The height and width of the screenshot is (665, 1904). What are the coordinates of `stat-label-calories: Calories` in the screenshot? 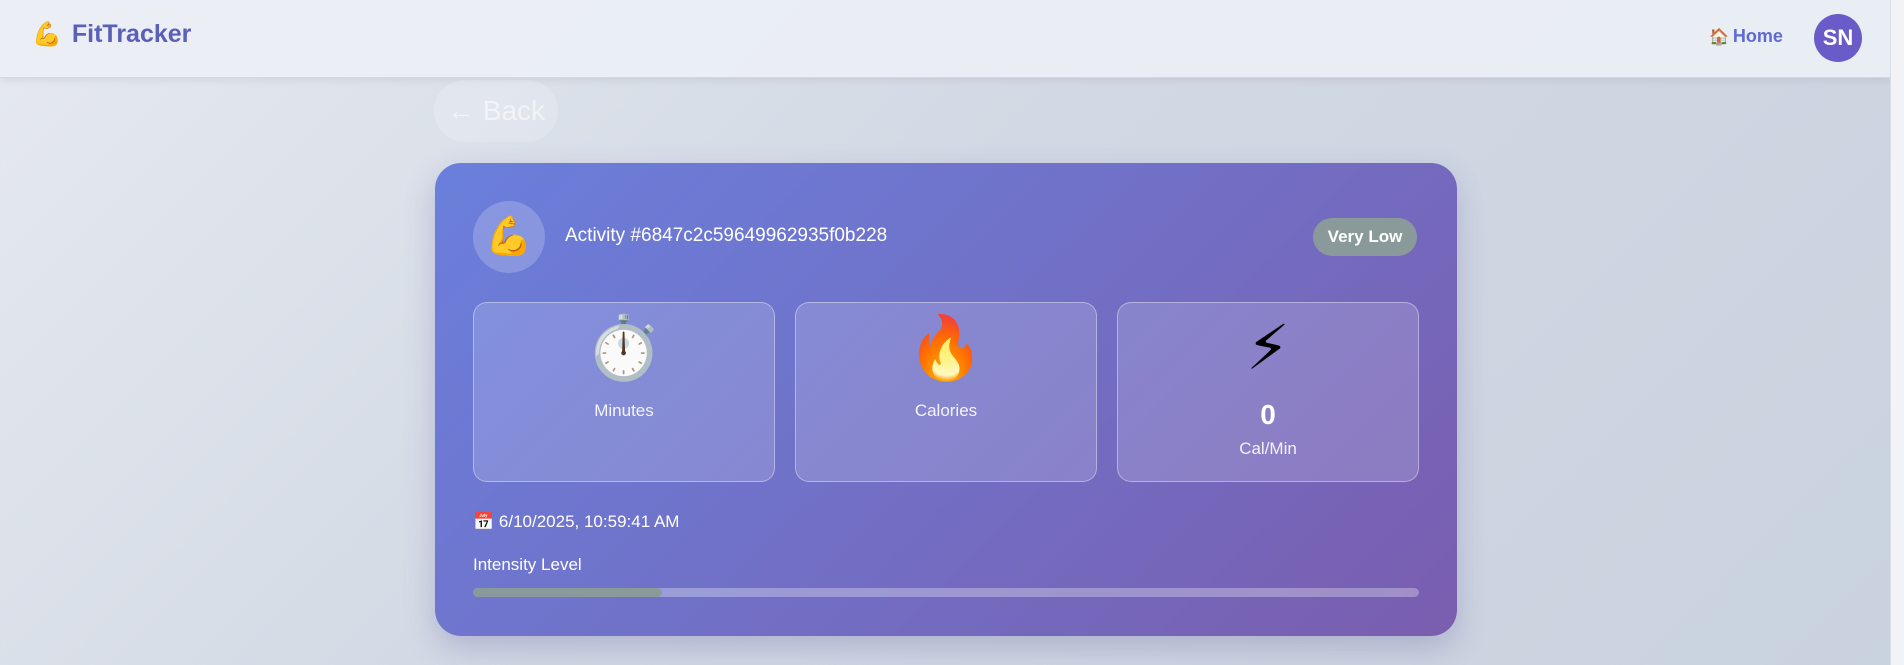 It's located at (946, 410).